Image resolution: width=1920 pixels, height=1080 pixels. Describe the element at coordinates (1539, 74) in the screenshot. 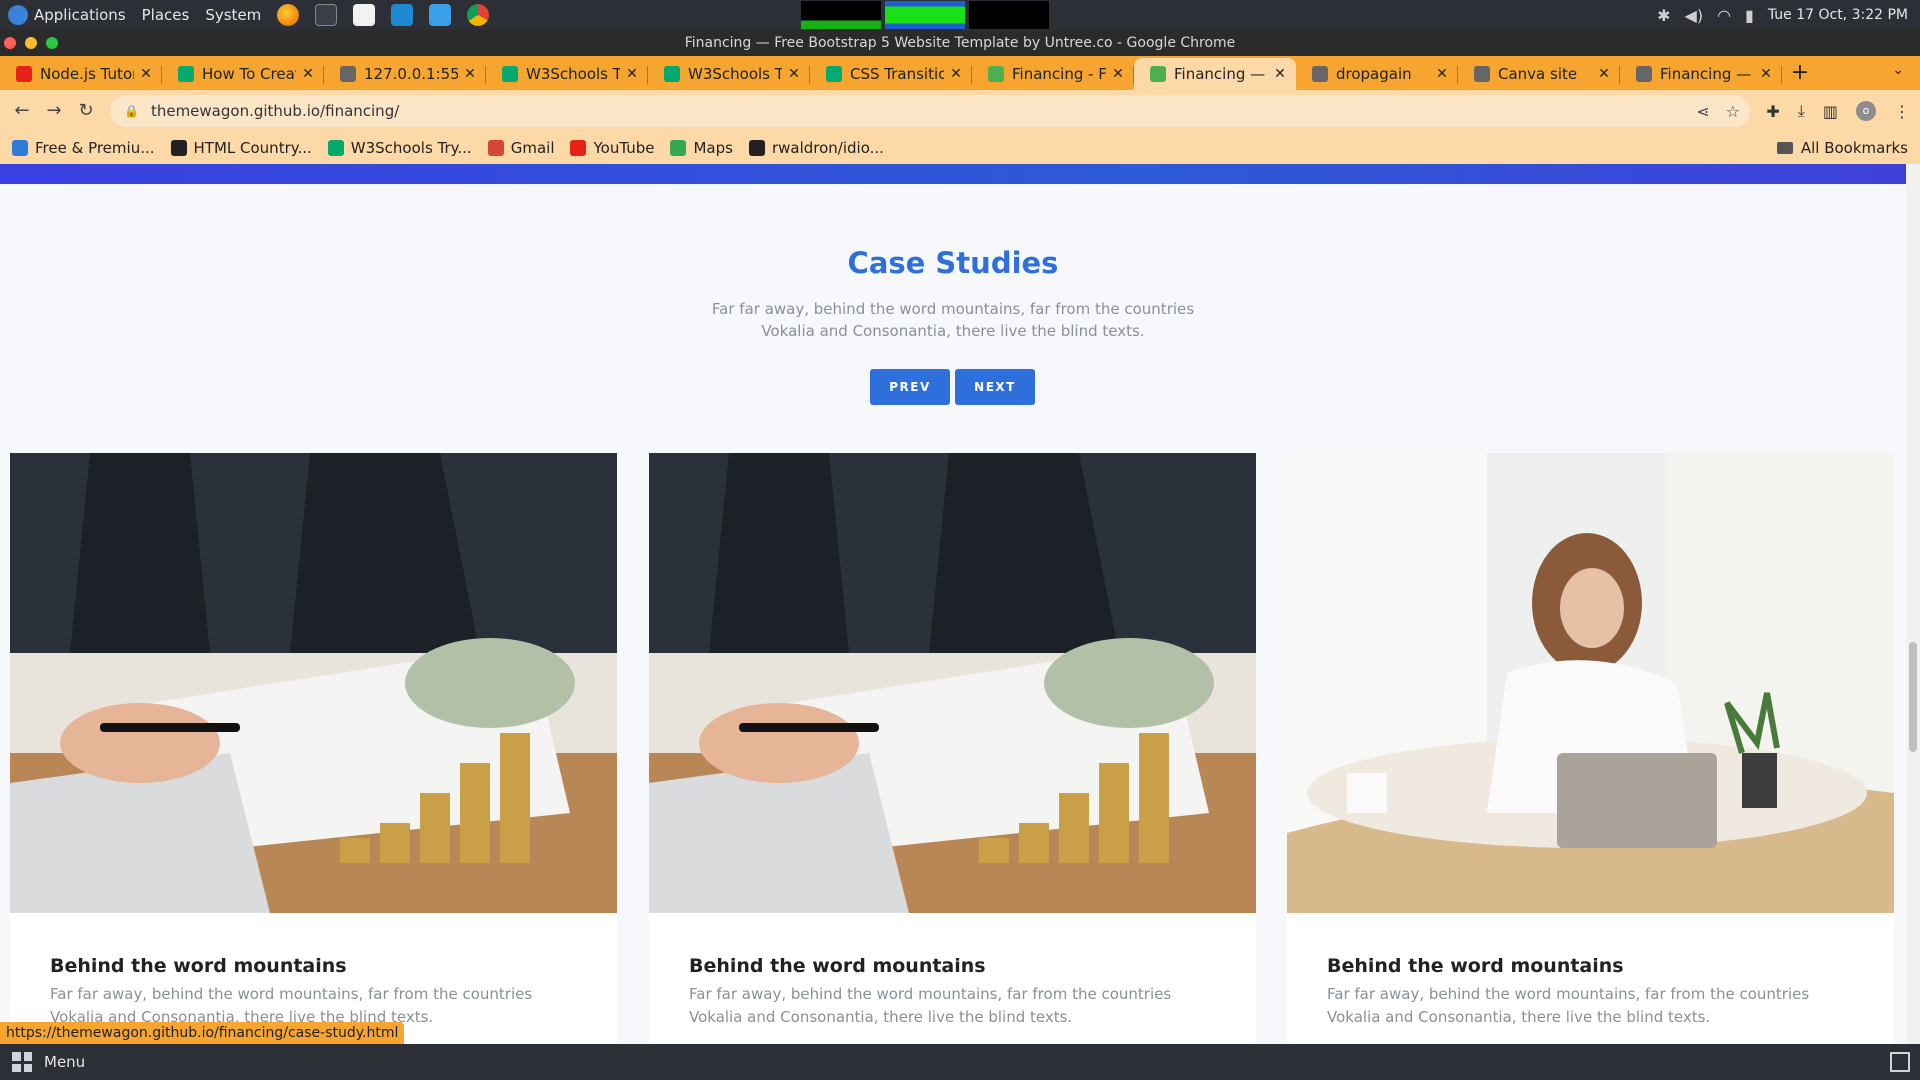

I see `browser-tab: Canva site ✕` at that location.